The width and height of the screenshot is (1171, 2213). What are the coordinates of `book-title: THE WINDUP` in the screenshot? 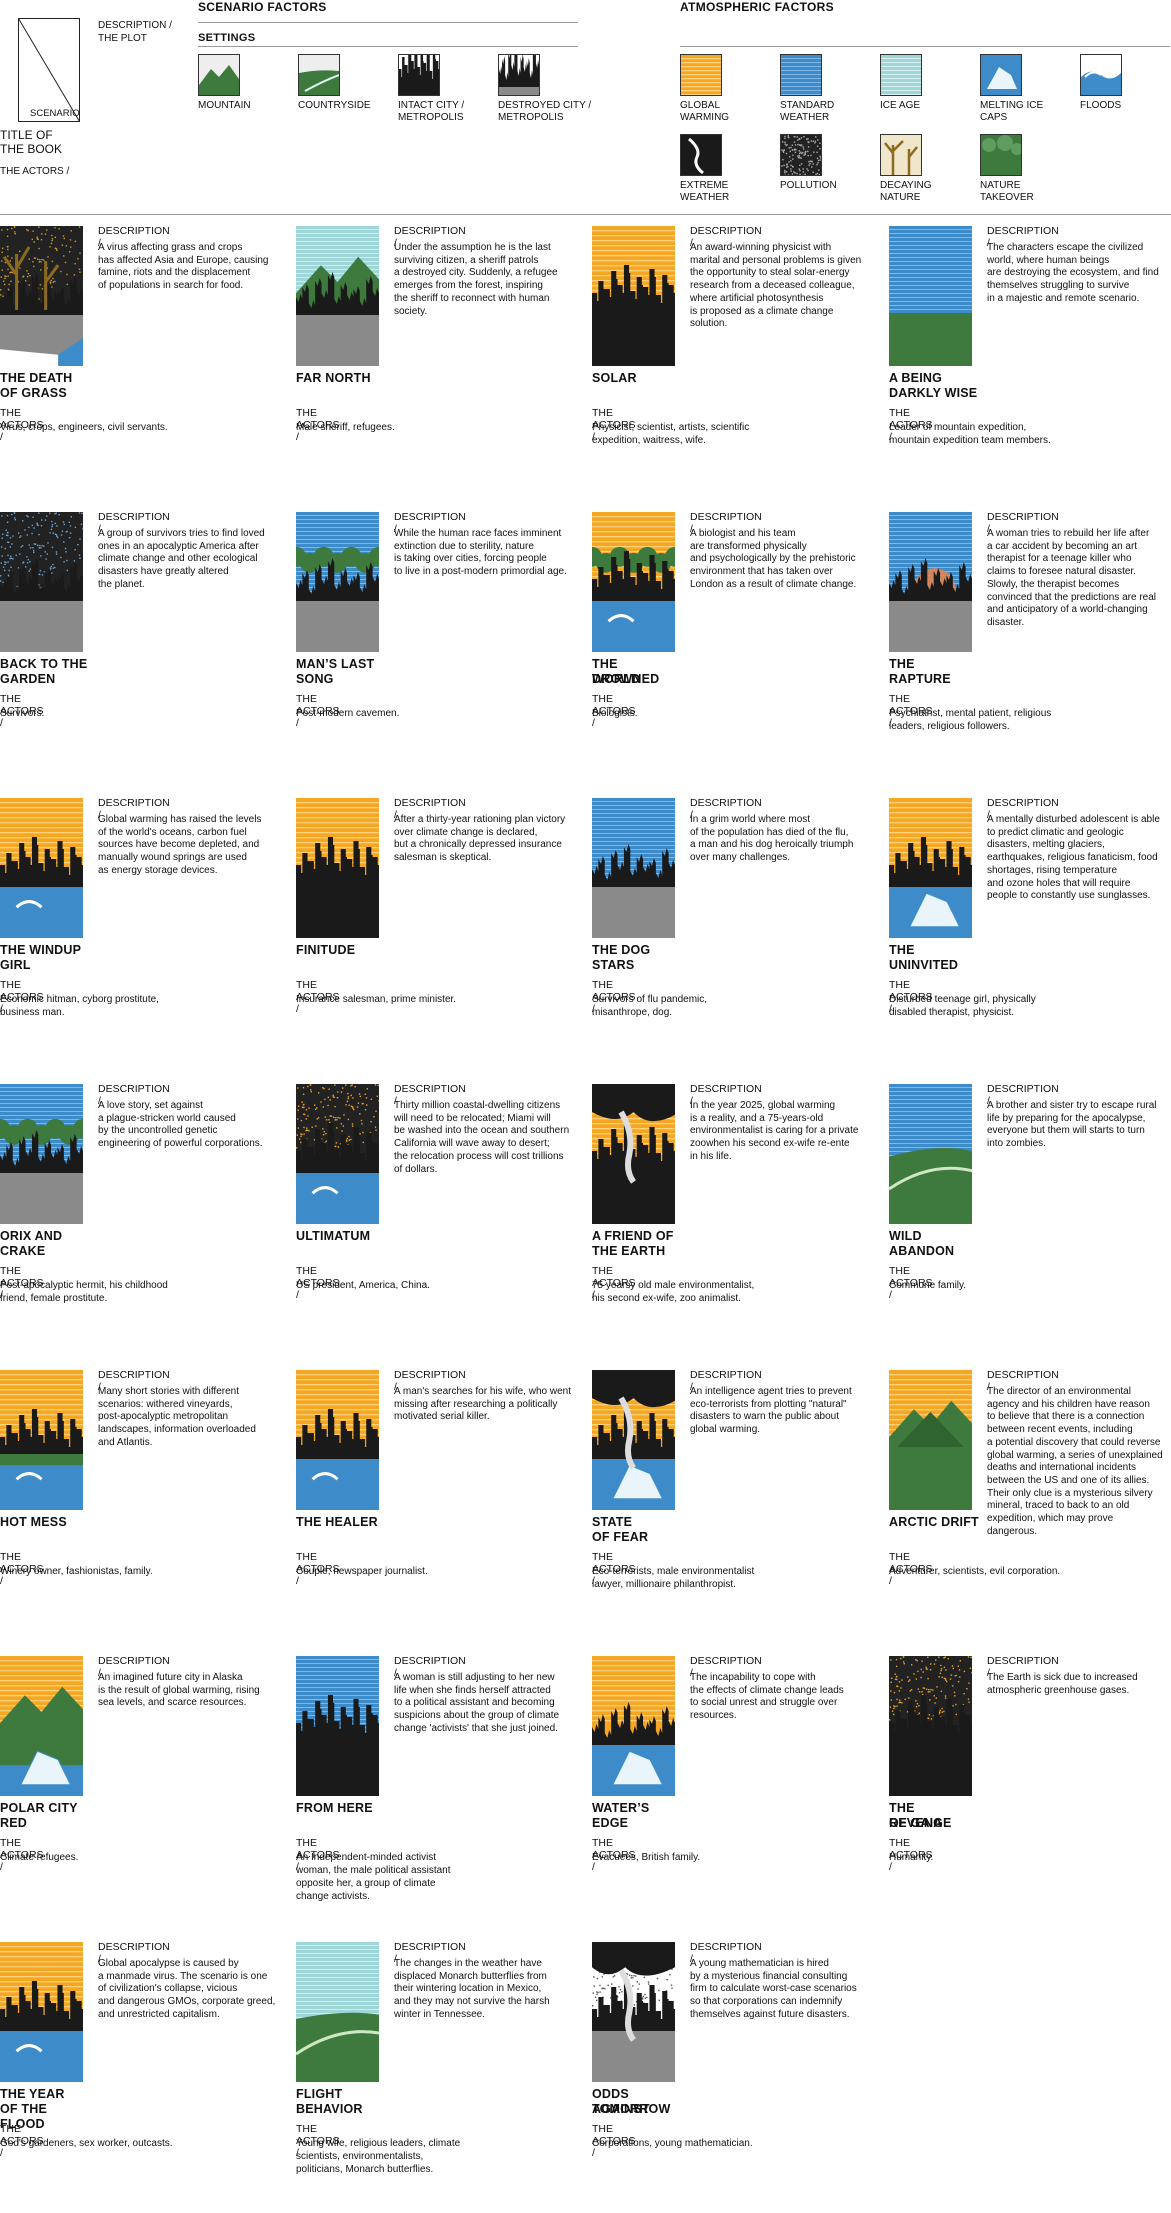 It's located at (41, 950).